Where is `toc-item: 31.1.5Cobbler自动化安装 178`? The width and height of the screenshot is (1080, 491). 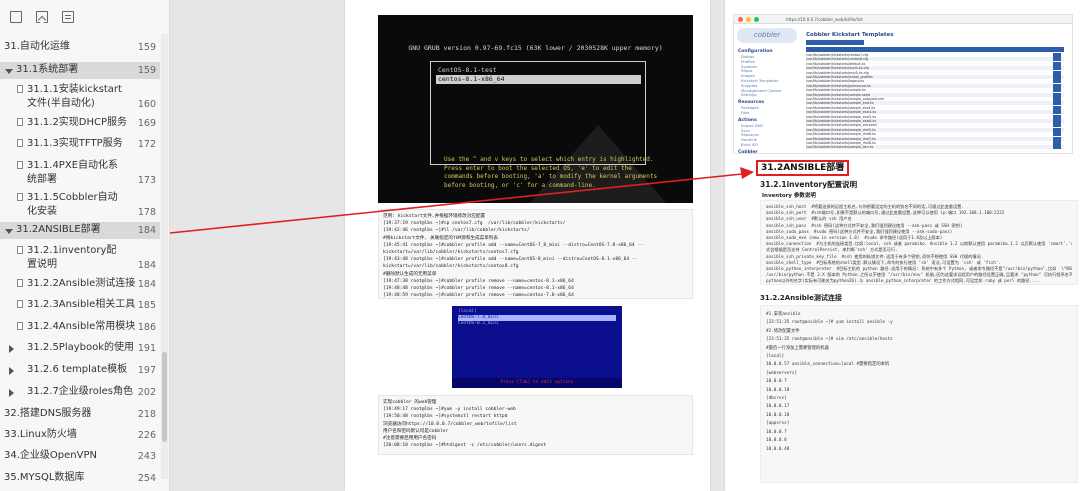 toc-item: 31.1.5Cobbler自动化安装 178 is located at coordinates (80, 205).